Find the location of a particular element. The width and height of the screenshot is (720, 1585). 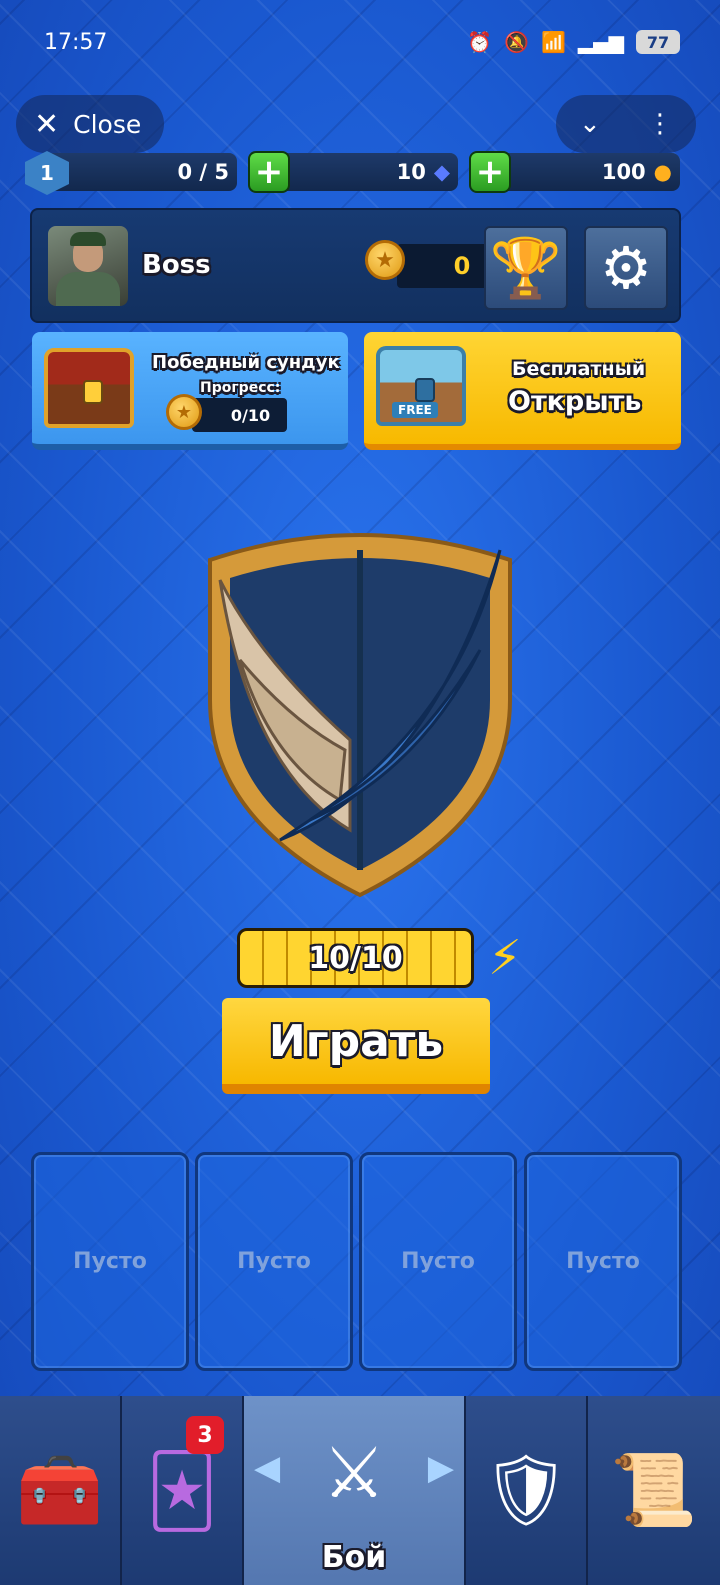

status-icons: ⏰ 🔕 📶 ▂▄▆ 77 is located at coordinates (573, 42).